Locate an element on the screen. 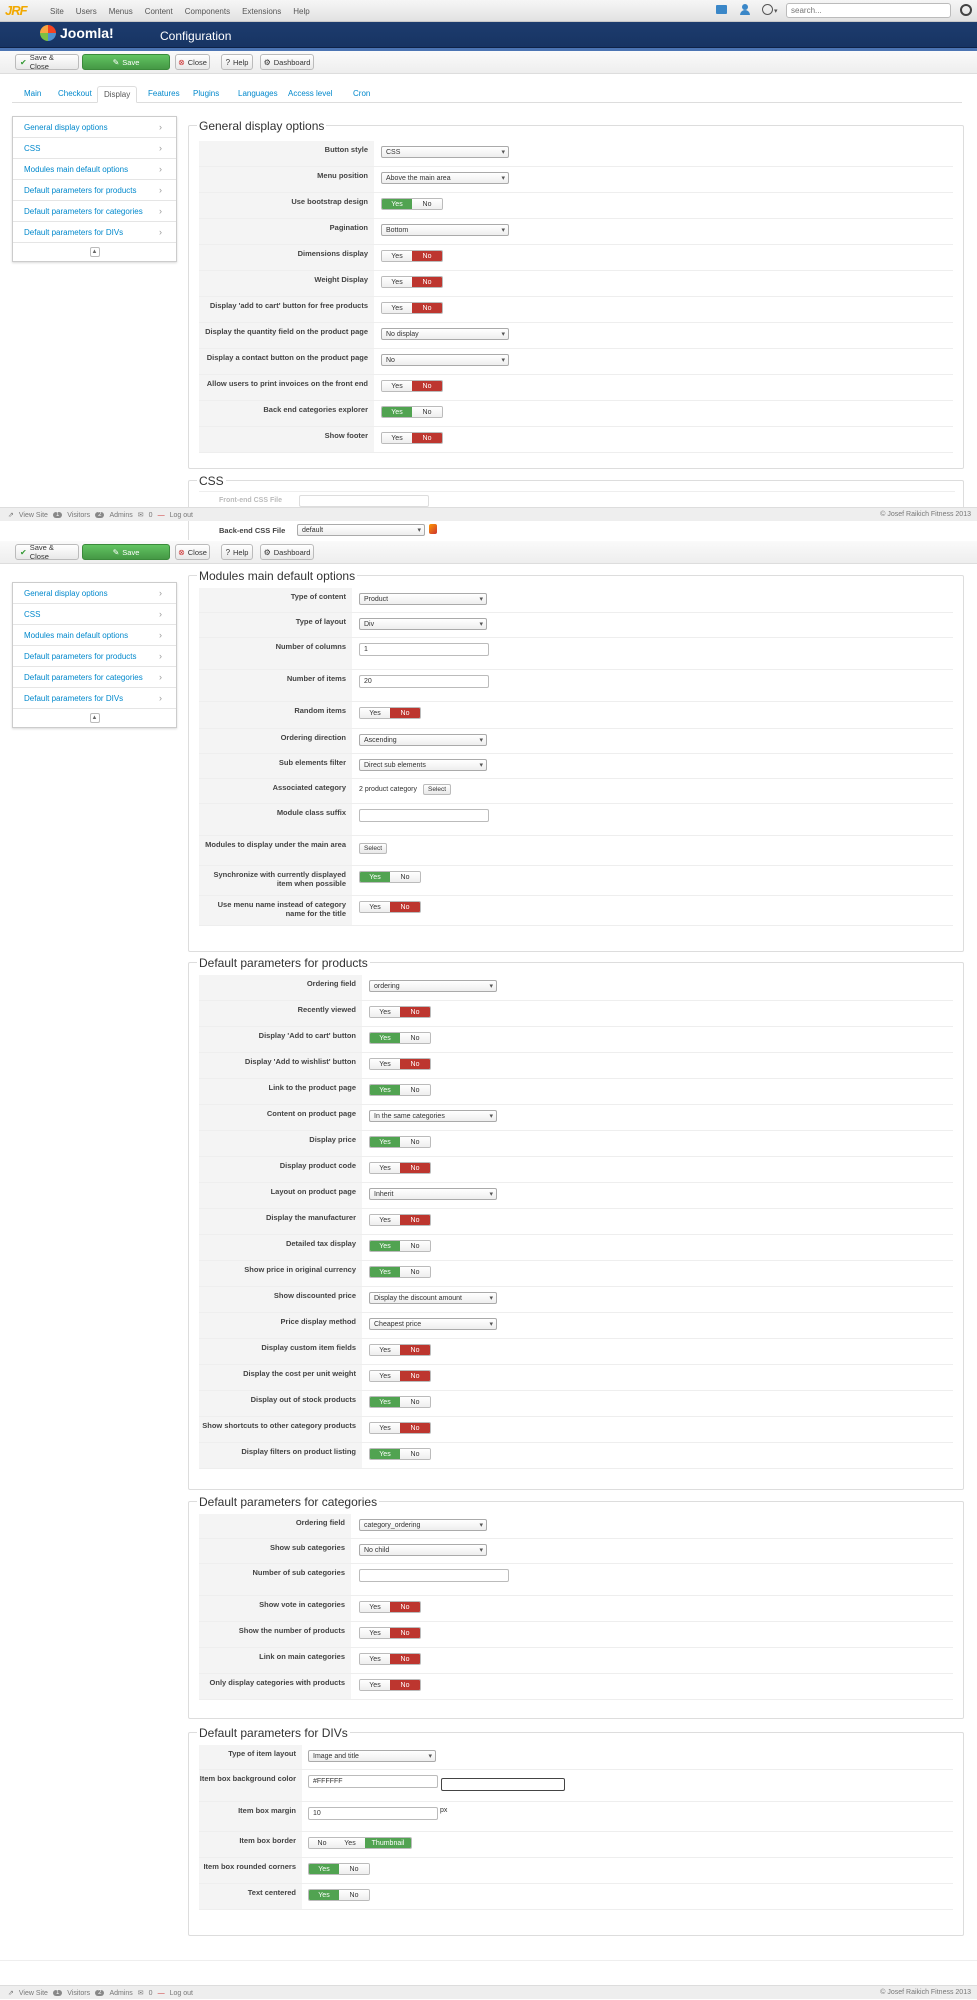 This screenshot has height=2000, width=977. close-button: ⊗ Close is located at coordinates (192, 552).